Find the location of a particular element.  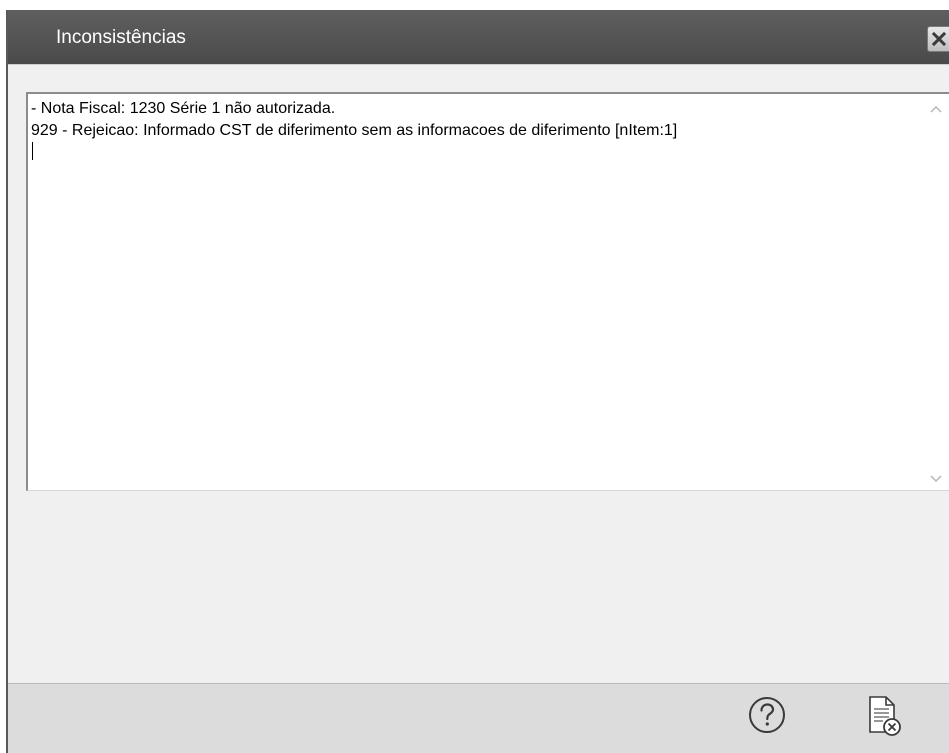

close-icon is located at coordinates (939, 39).